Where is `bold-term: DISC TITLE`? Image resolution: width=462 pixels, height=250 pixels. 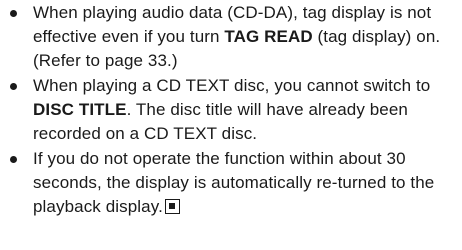 bold-term: DISC TITLE is located at coordinates (80, 109).